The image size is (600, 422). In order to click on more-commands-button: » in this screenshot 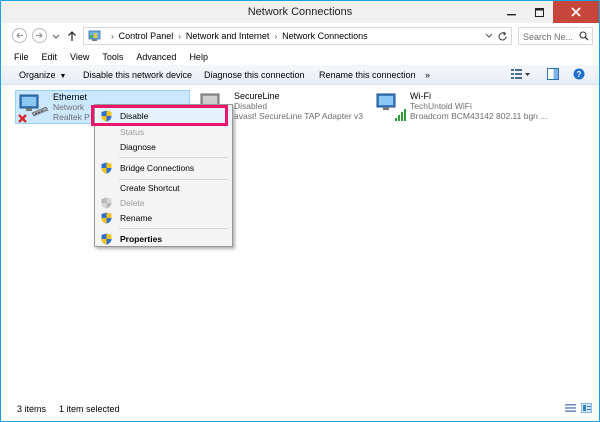, I will do `click(427, 75)`.